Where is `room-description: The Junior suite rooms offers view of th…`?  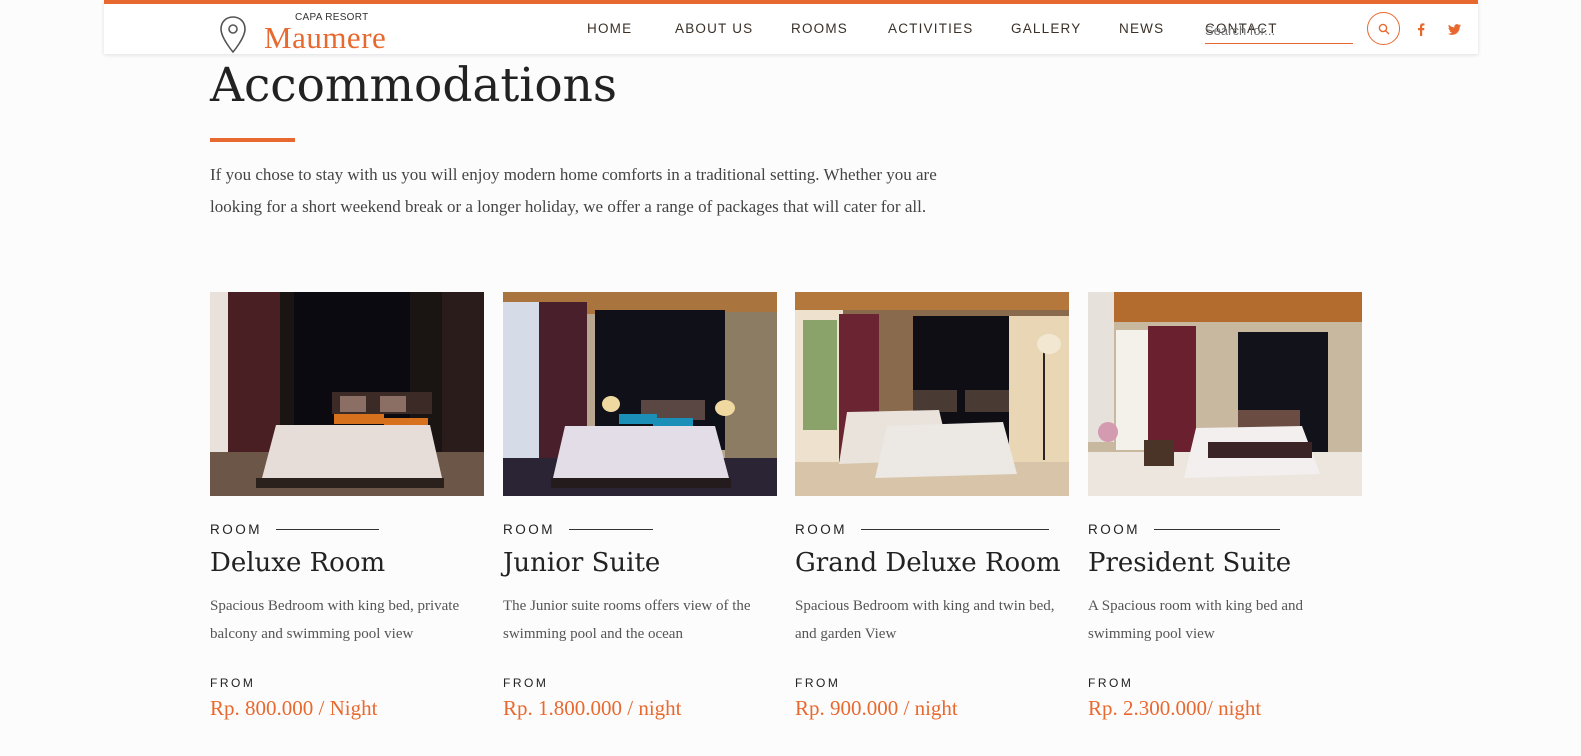 room-description: The Junior suite rooms offers view of th… is located at coordinates (627, 620).